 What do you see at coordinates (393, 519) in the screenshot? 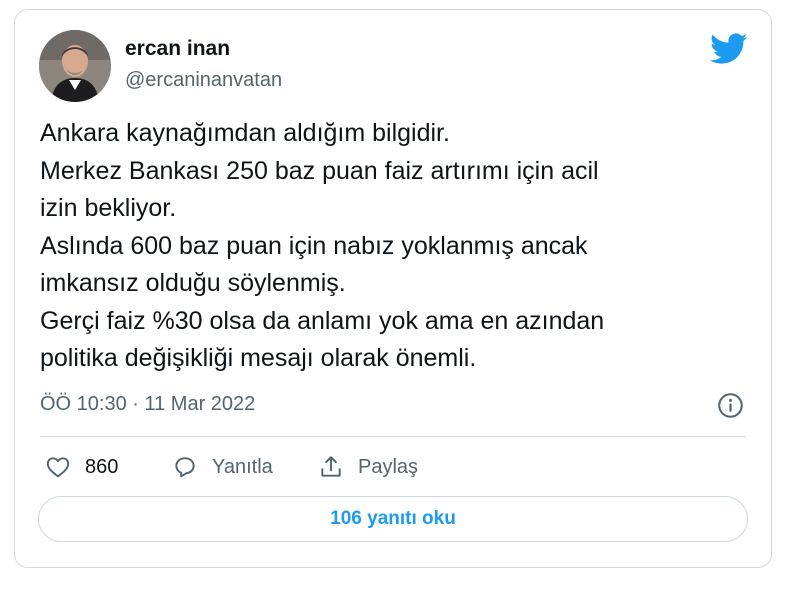
I see `read-replies-button: 106 yanıtı oku` at bounding box center [393, 519].